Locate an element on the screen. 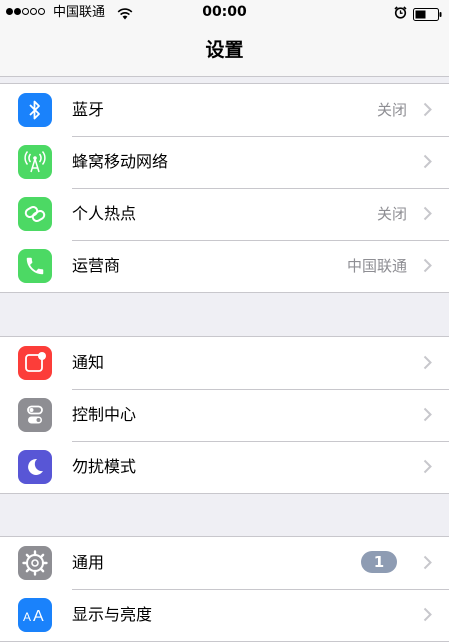 The width and height of the screenshot is (449, 642). cellular-antenna-icon is located at coordinates (35, 162).